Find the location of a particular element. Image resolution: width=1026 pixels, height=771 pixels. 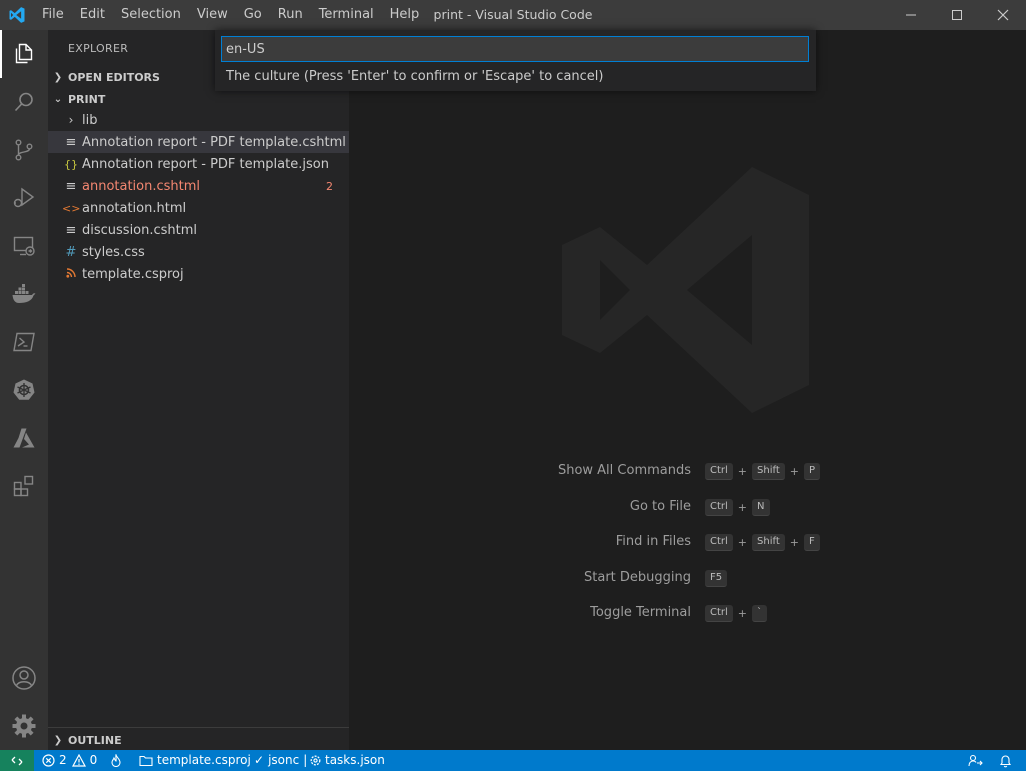

shortcut-toggle-terminal: Toggle Terminal Ctrl + ` is located at coordinates (687, 613).